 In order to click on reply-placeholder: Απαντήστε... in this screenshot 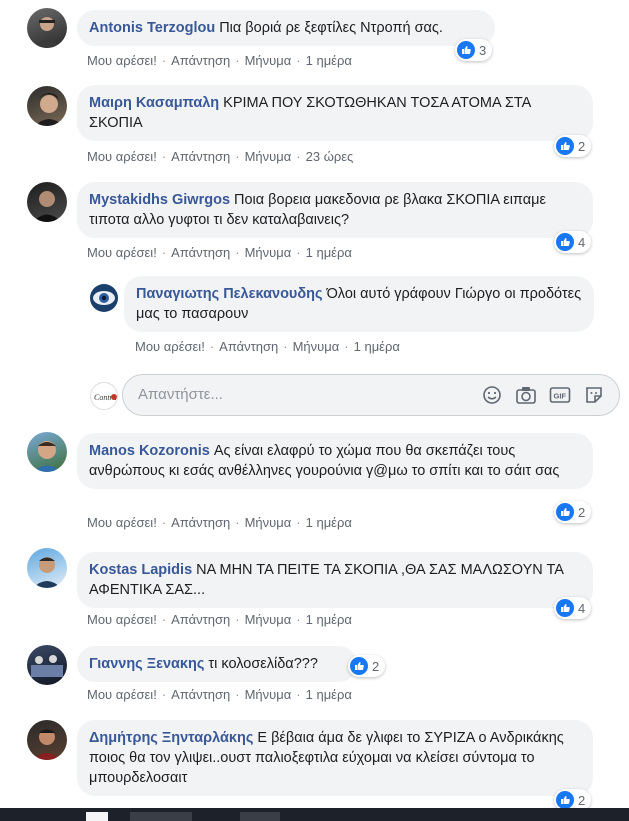, I will do `click(180, 394)`.